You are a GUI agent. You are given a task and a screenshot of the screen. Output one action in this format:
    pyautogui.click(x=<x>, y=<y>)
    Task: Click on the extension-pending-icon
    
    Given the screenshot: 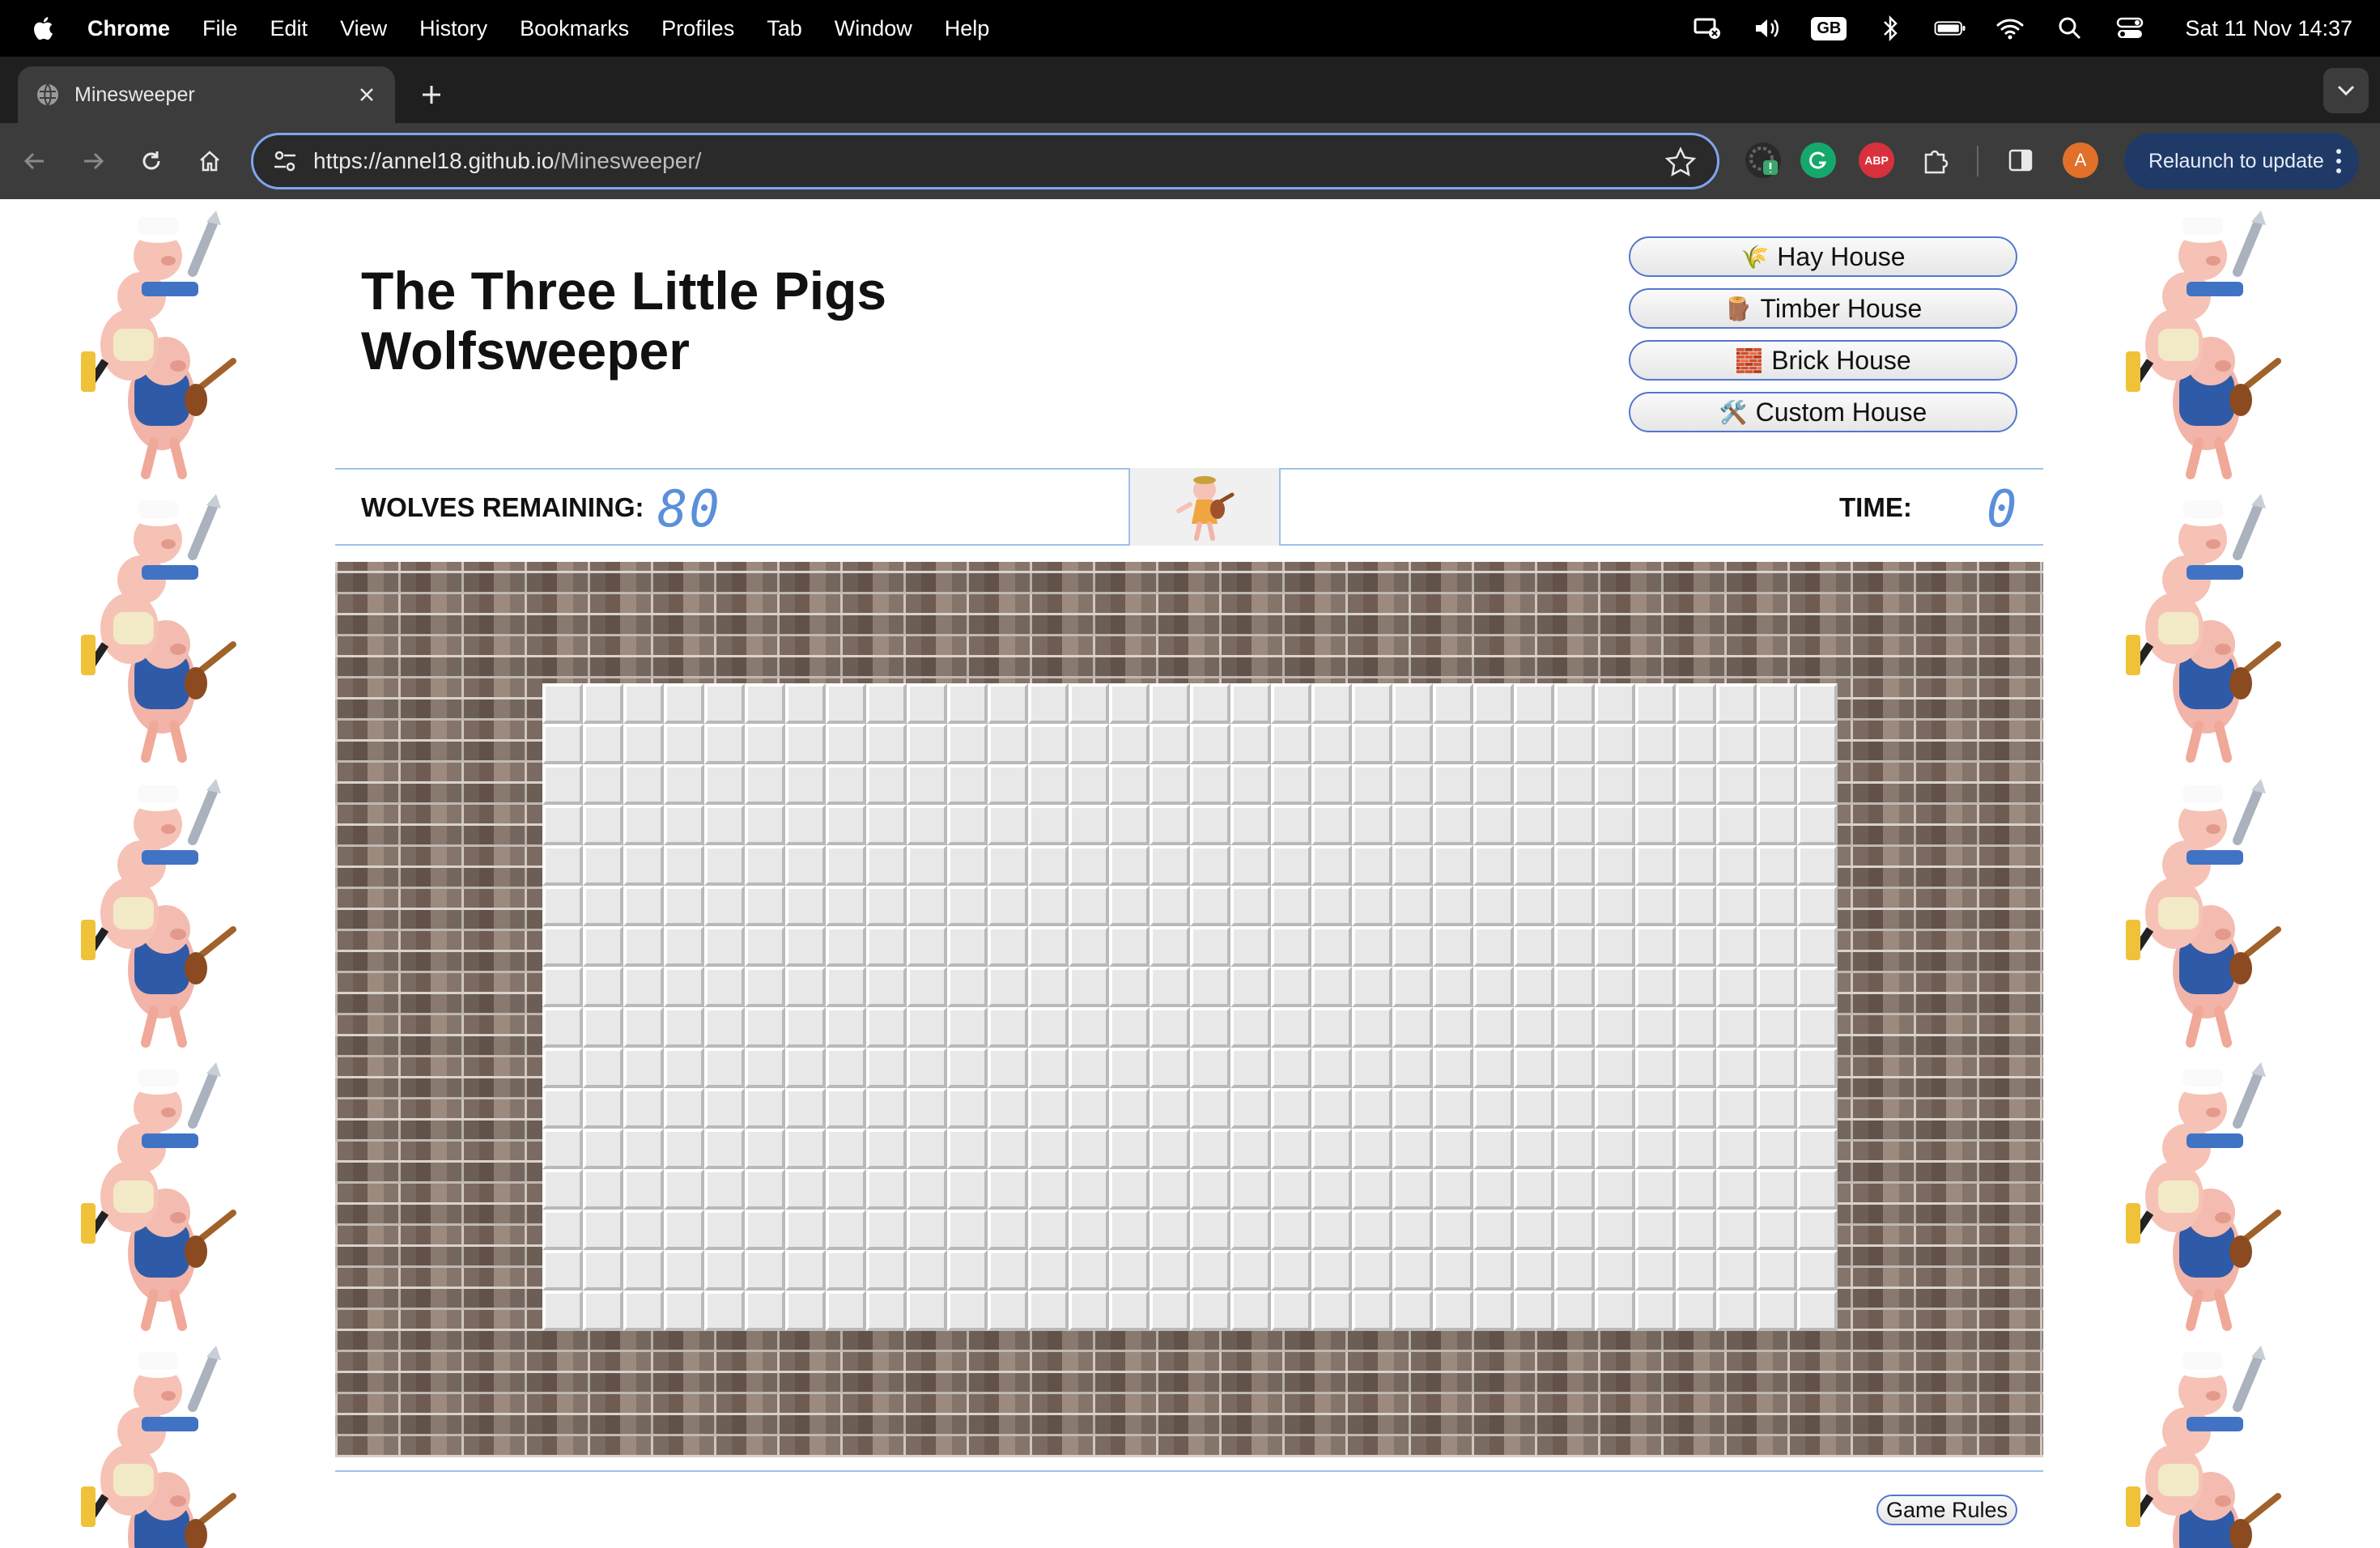 What is the action you would take?
    pyautogui.click(x=1763, y=160)
    